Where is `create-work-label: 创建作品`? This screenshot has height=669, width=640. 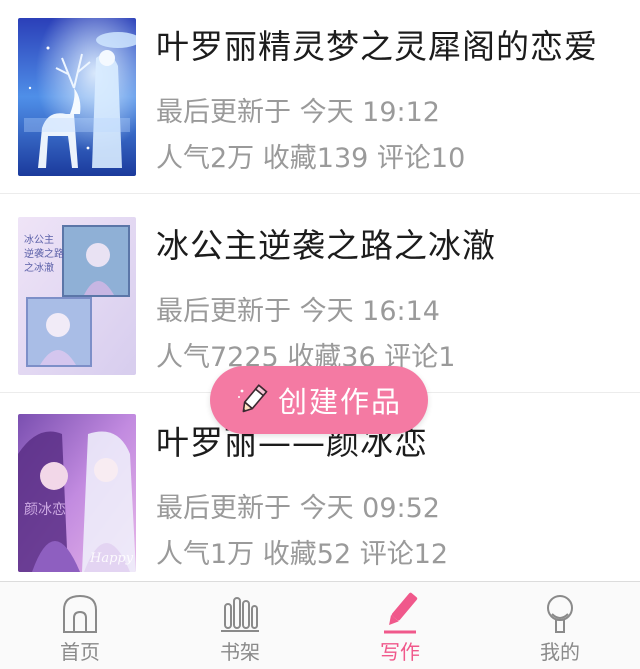 create-work-label: 创建作品 is located at coordinates (339, 402).